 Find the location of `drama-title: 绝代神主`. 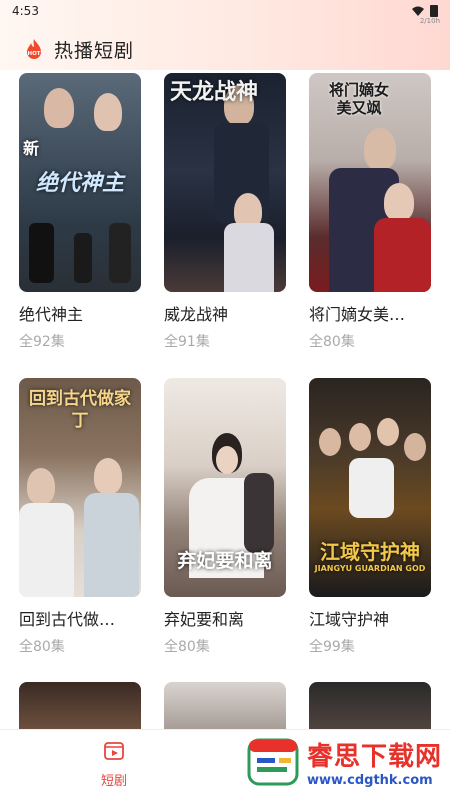

drama-title: 绝代神主 is located at coordinates (51, 314).